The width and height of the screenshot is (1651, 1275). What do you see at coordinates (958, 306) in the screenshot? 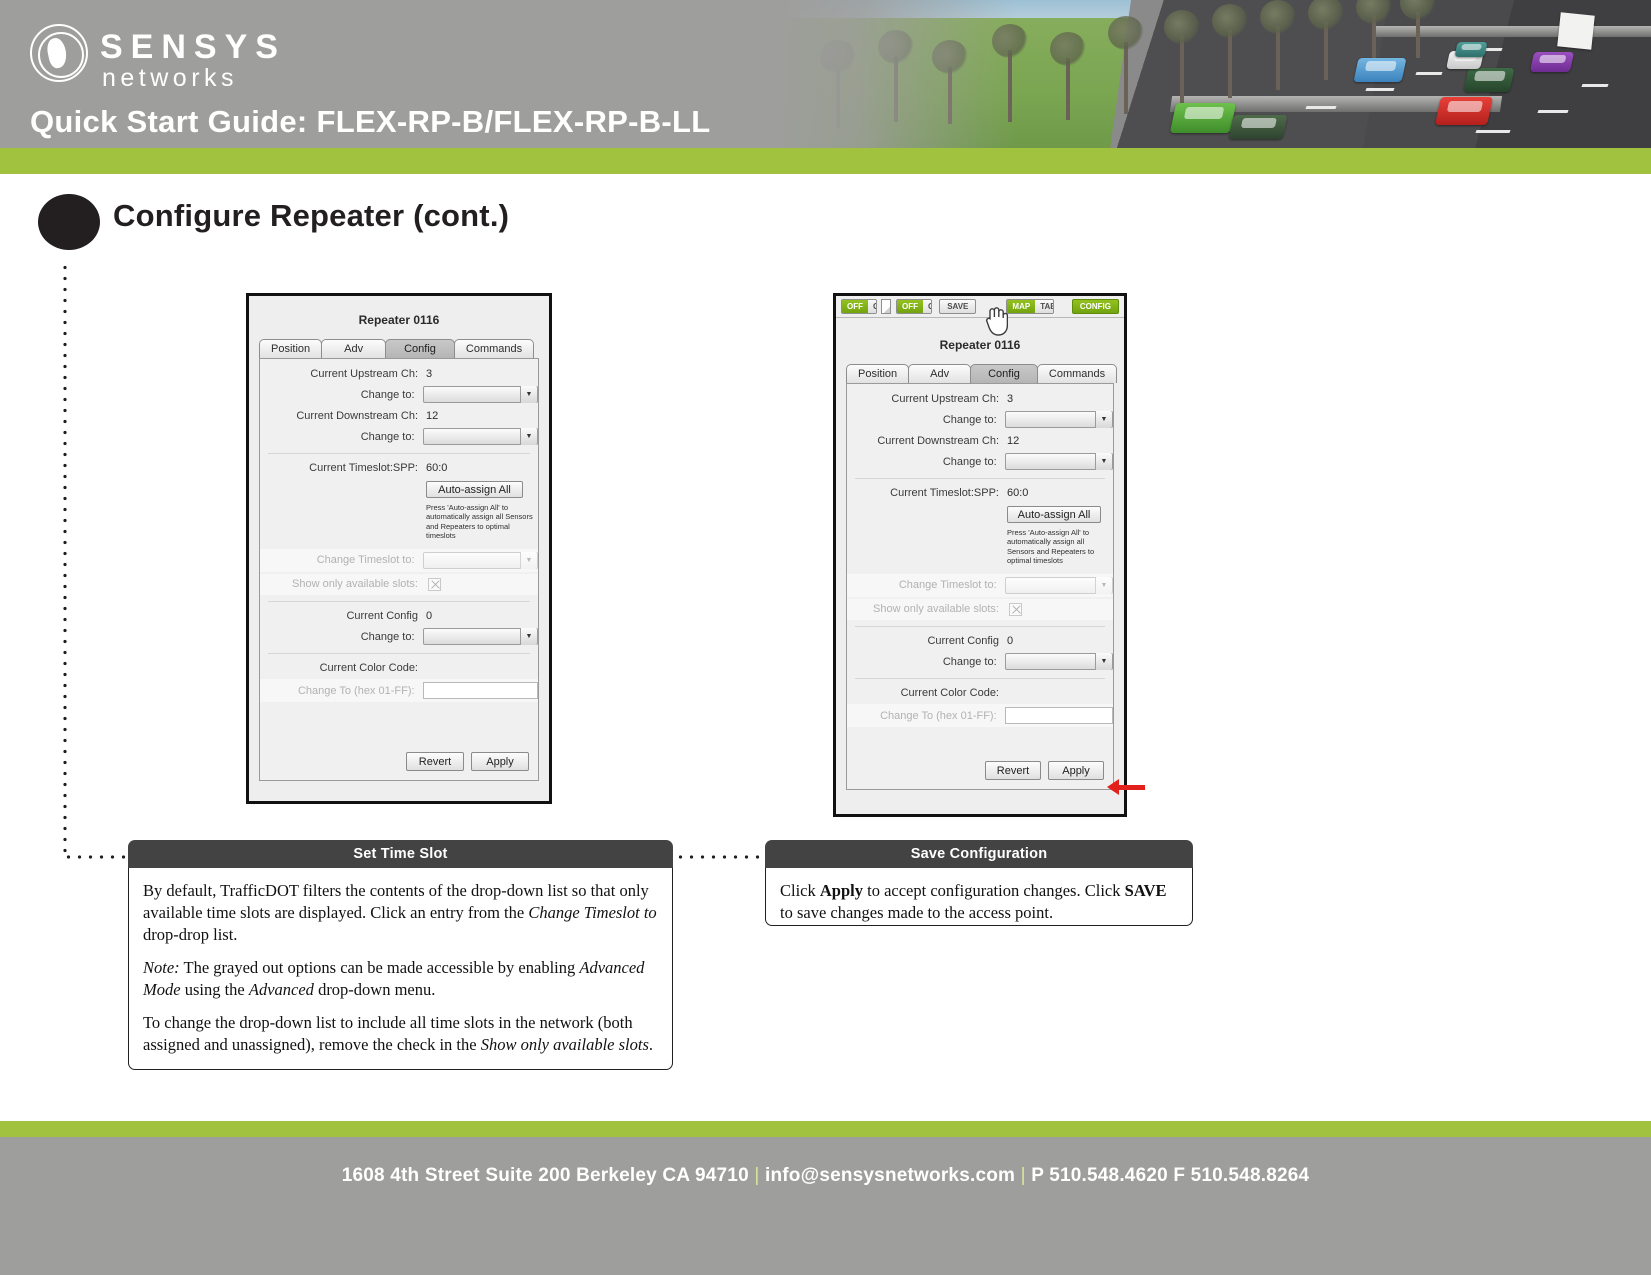
I see `save-button: SAVE` at bounding box center [958, 306].